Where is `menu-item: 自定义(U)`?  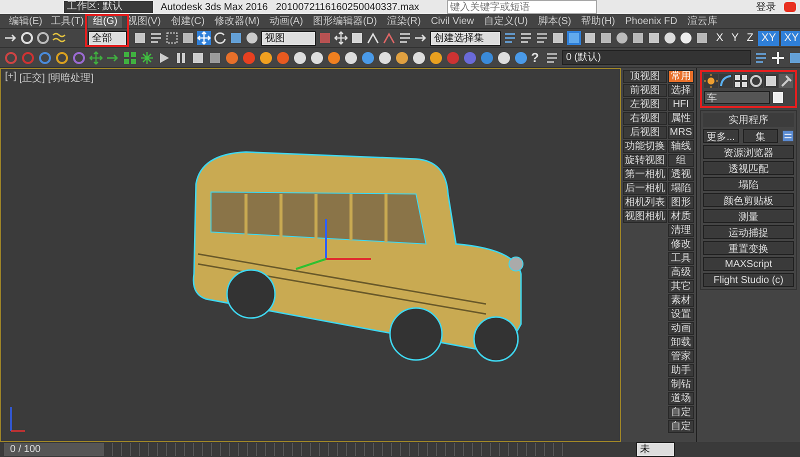 menu-item: 自定义(U) is located at coordinates (505, 21).